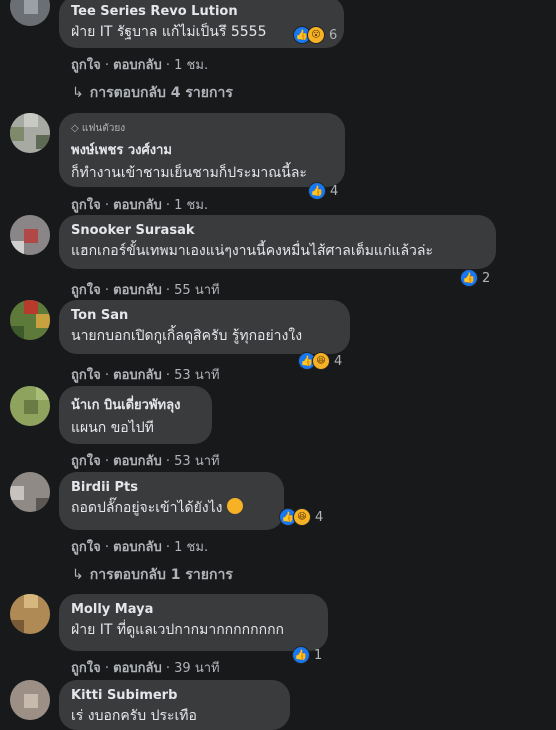 This screenshot has height=730, width=556. I want to click on reaction-count: 👍 1, so click(308, 655).